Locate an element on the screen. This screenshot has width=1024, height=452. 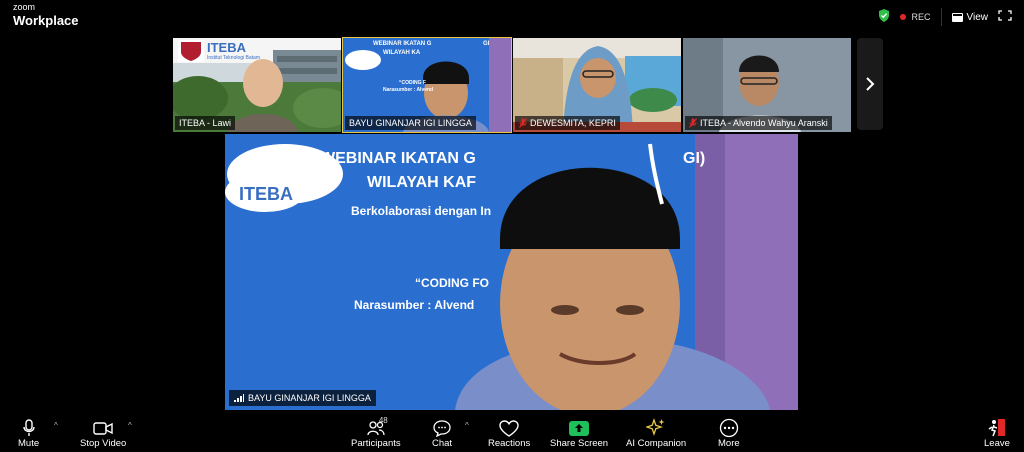
banner-topic: “CODING FO is located at coordinates (452, 283).